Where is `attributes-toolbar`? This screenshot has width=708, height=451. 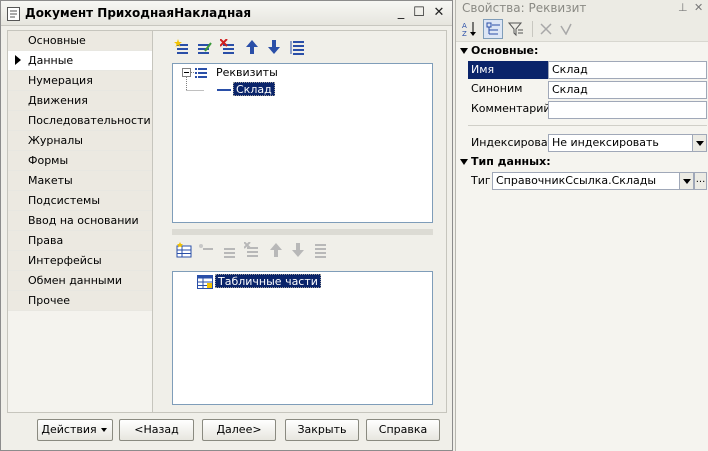 attributes-toolbar is located at coordinates (244, 48).